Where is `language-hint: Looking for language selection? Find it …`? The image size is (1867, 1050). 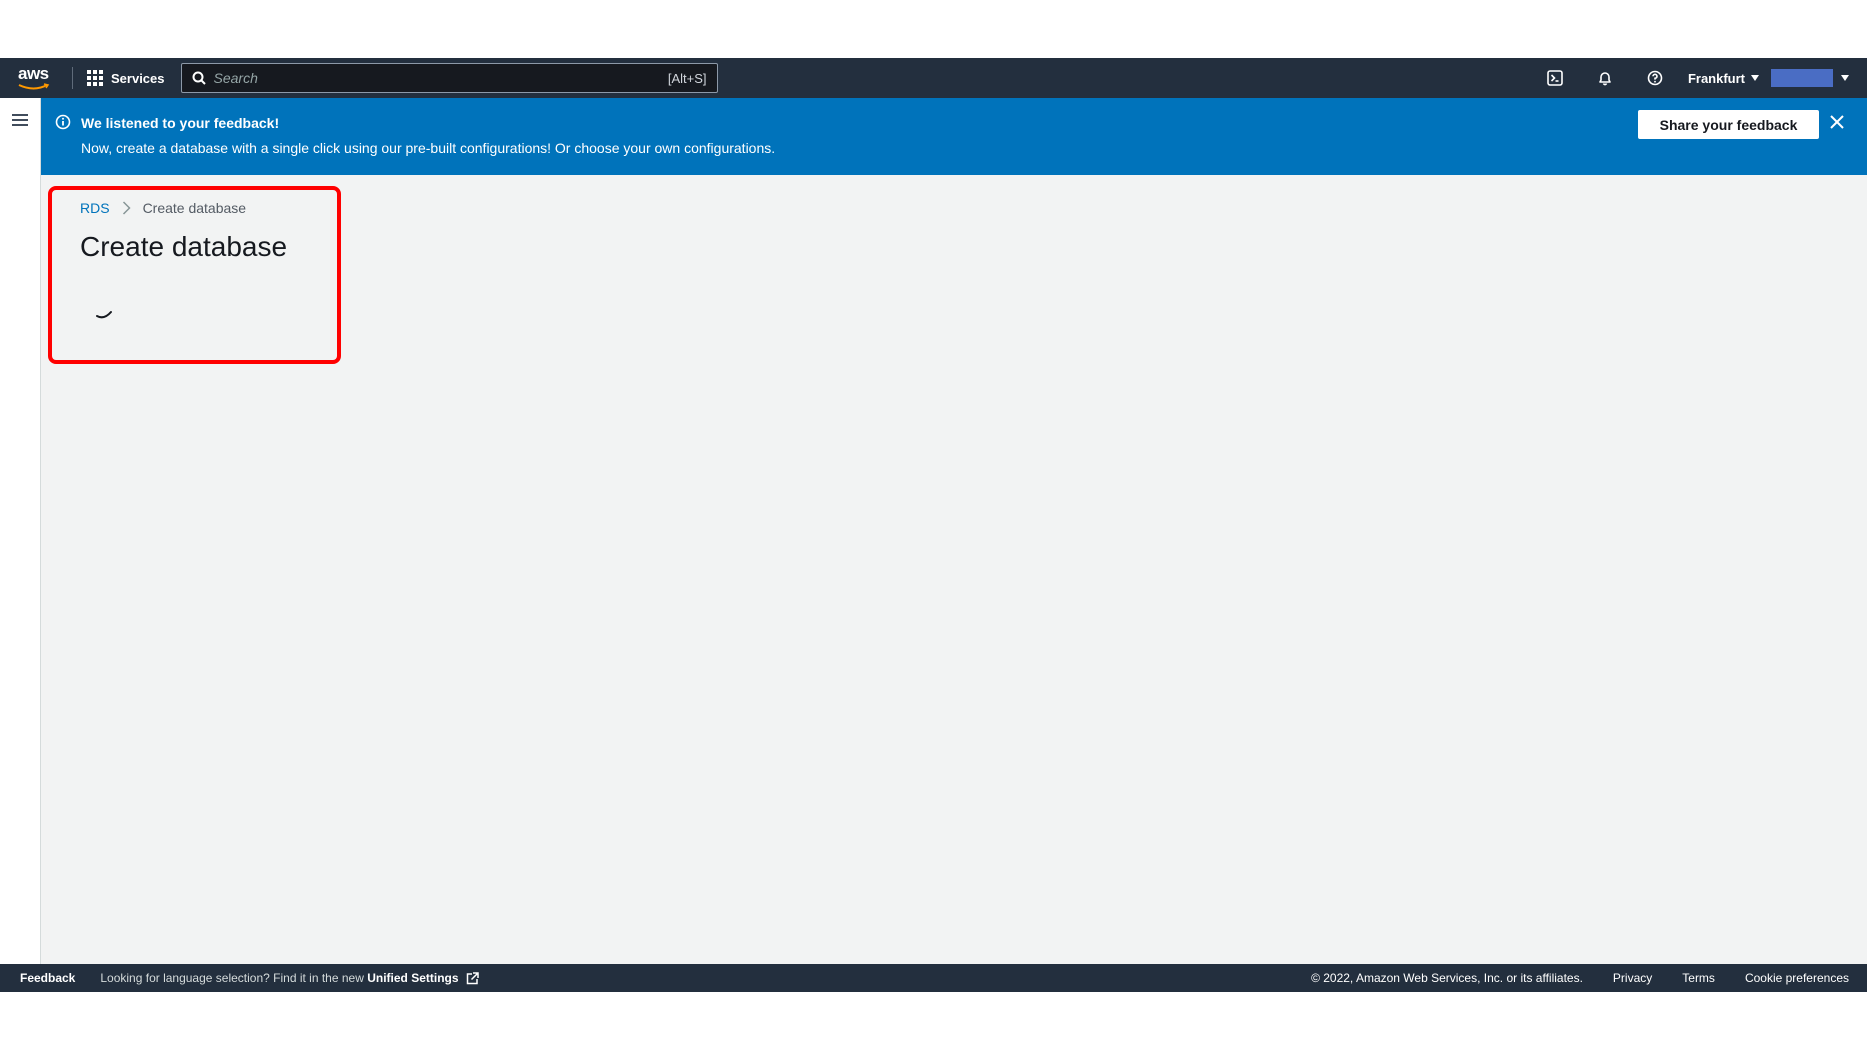
language-hint: Looking for language selection? Find it … is located at coordinates (289, 978).